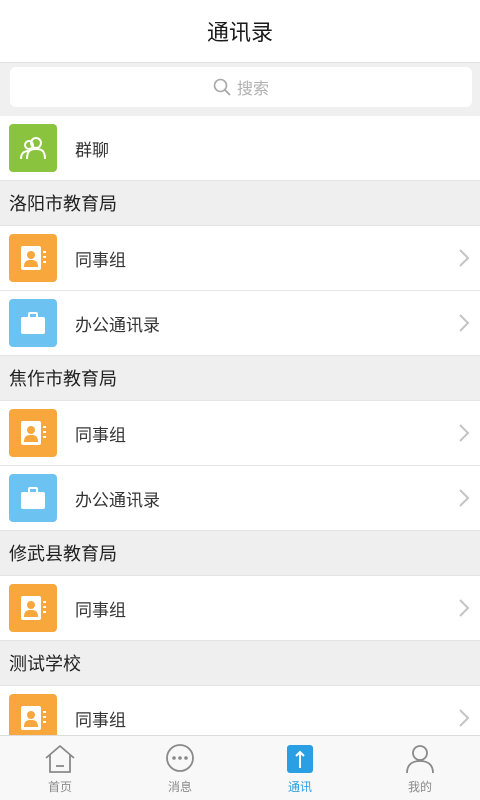 The width and height of the screenshot is (480, 800). Describe the element at coordinates (299, 787) in the screenshot. I see `tab-label: 通讯` at that location.